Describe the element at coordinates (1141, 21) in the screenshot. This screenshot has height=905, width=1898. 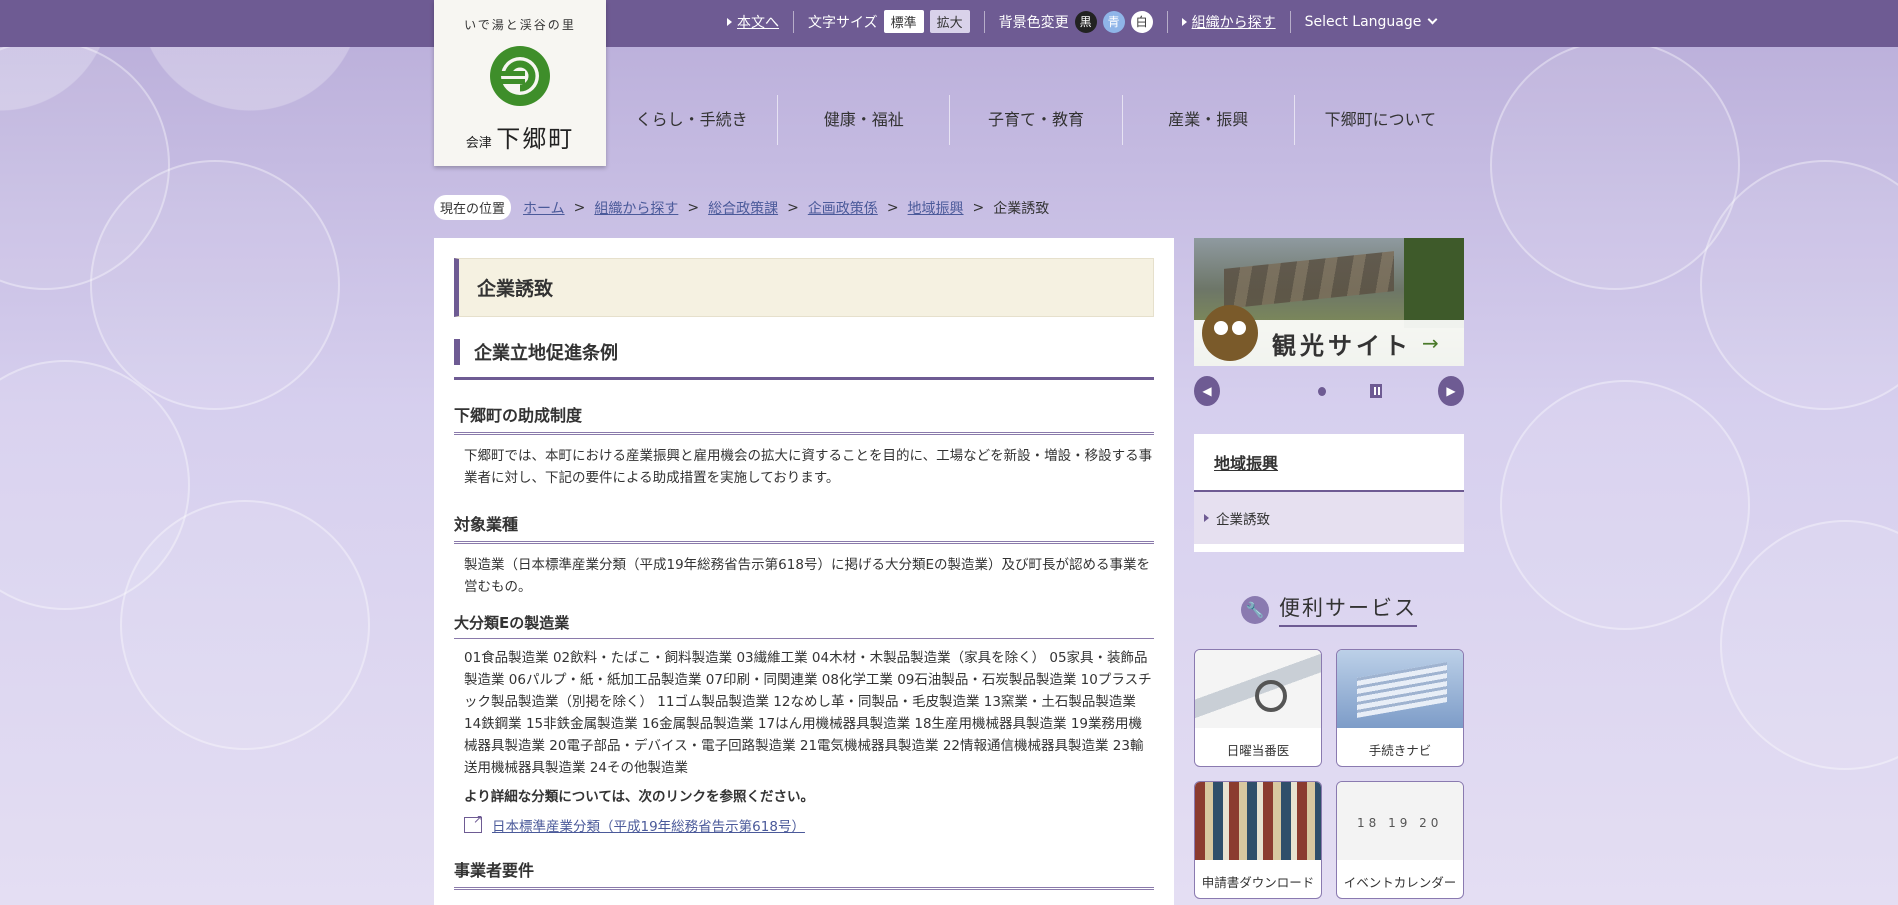
I see `bg-white-button: 白` at that location.